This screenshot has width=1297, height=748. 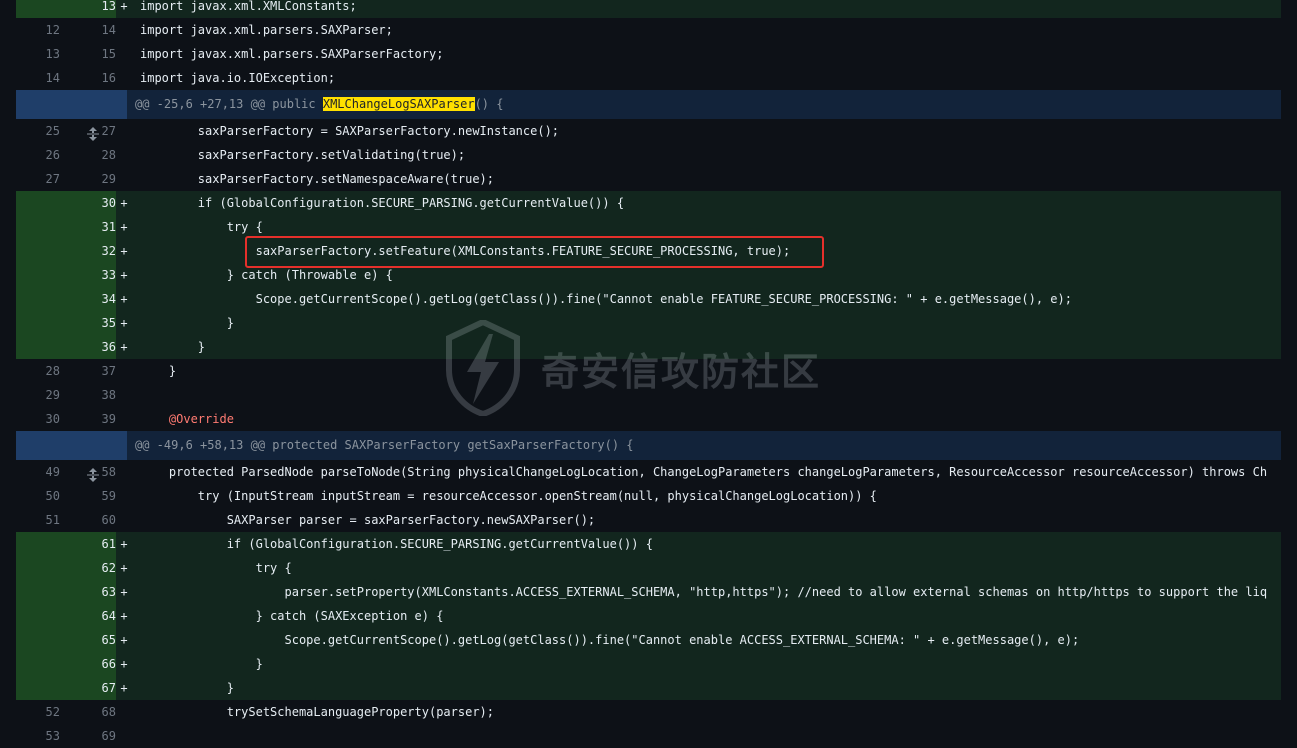 What do you see at coordinates (88, 544) in the screenshot?
I see `new-line-number: 61` at bounding box center [88, 544].